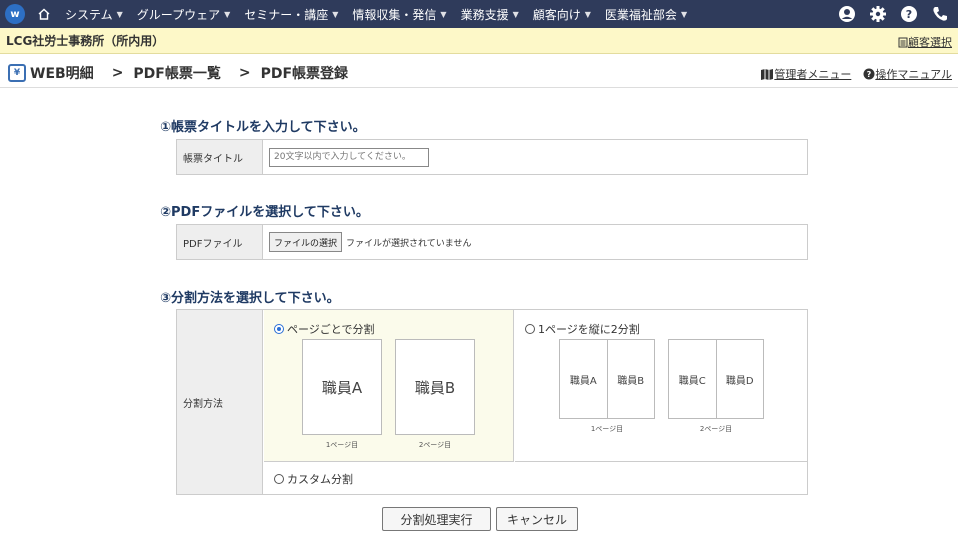 The height and width of the screenshot is (542, 958). What do you see at coordinates (537, 519) in the screenshot?
I see `cancel-button: キャンセル` at bounding box center [537, 519].